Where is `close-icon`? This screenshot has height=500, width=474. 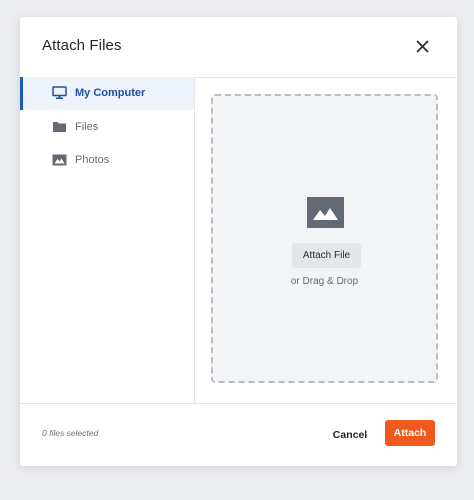
close-icon is located at coordinates (422, 46).